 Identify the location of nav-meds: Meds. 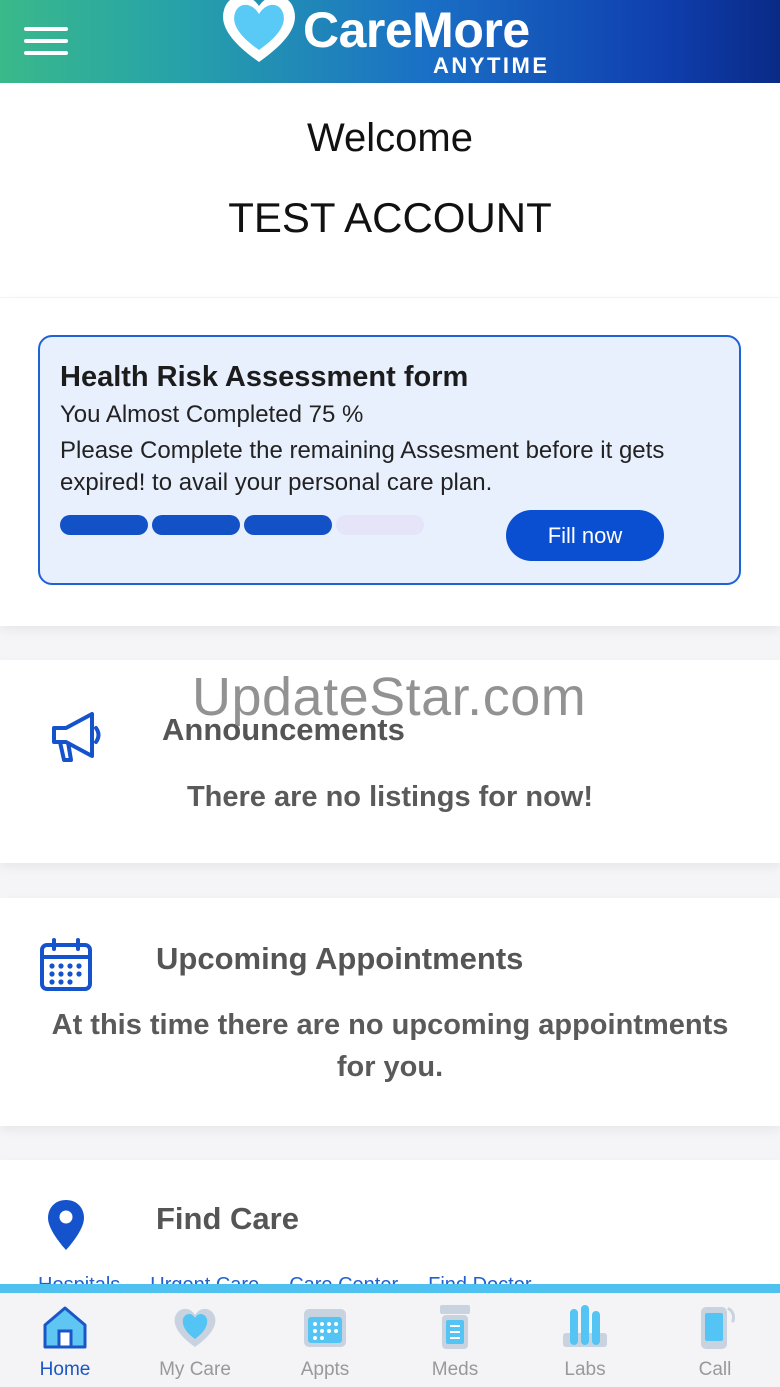
(455, 1340).